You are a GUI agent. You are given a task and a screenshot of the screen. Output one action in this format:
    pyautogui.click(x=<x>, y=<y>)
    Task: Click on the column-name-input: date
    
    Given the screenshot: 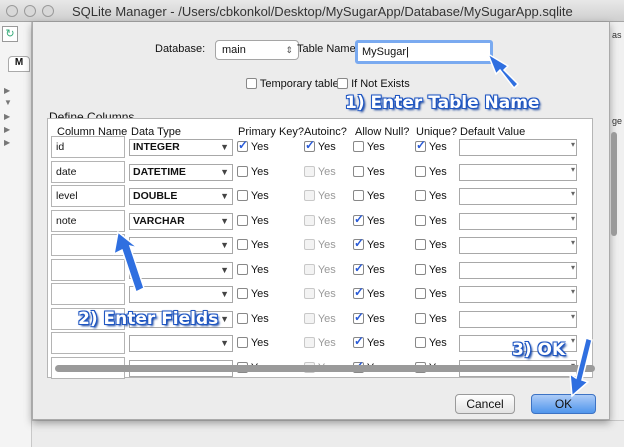 What is the action you would take?
    pyautogui.click(x=88, y=171)
    